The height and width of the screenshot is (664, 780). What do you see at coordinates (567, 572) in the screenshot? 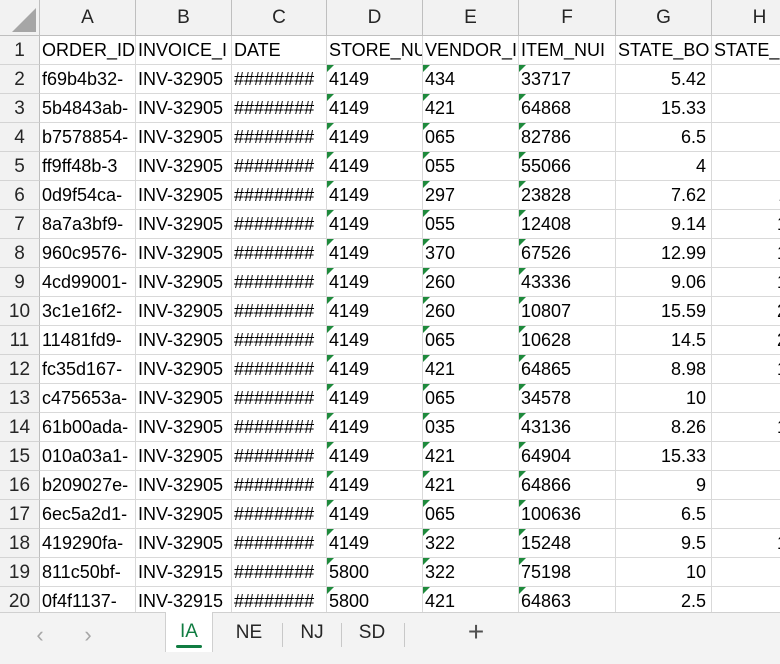
I see `cell-f19: 75198` at bounding box center [567, 572].